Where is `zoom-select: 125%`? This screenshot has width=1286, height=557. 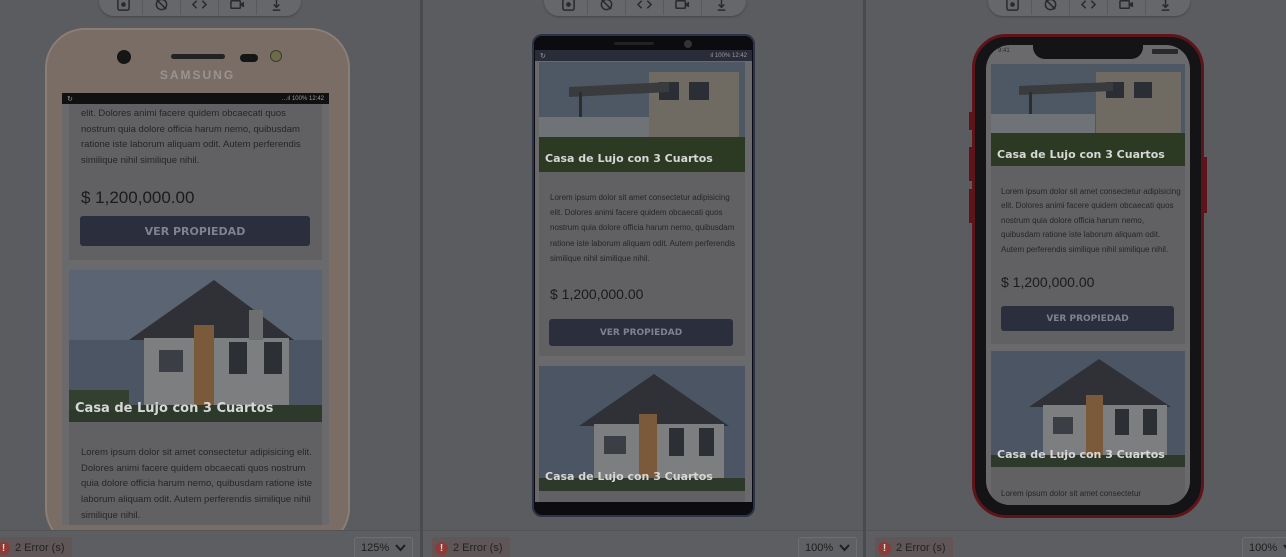
zoom-select: 125% is located at coordinates (384, 547).